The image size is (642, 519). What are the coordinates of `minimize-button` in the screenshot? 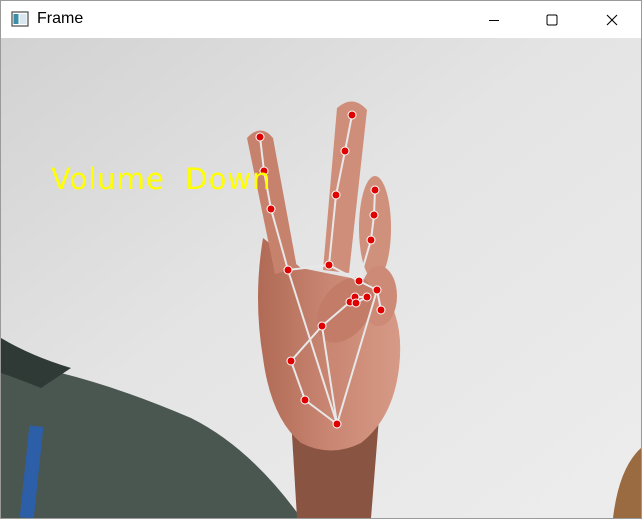 It's located at (494, 19).